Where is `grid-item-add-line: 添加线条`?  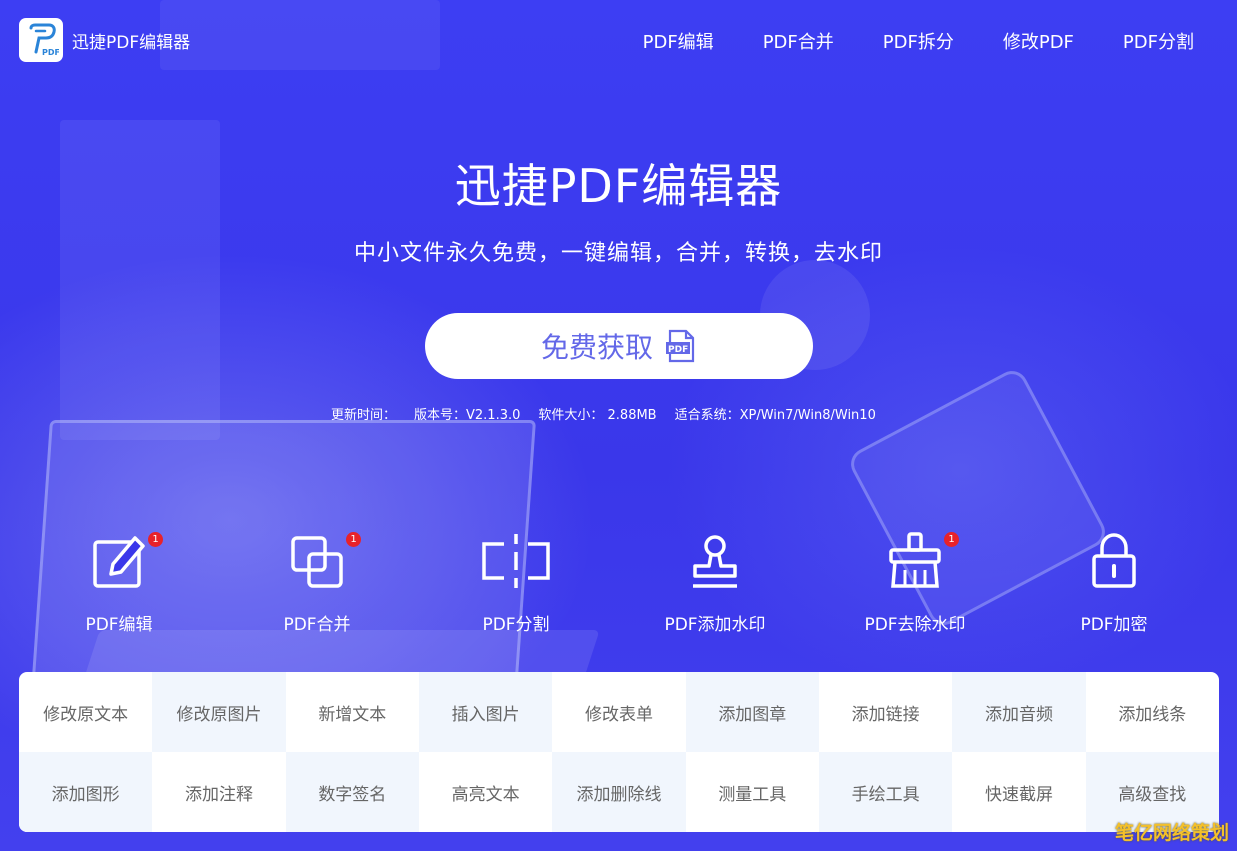
grid-item-add-line: 添加线条 is located at coordinates (1152, 712).